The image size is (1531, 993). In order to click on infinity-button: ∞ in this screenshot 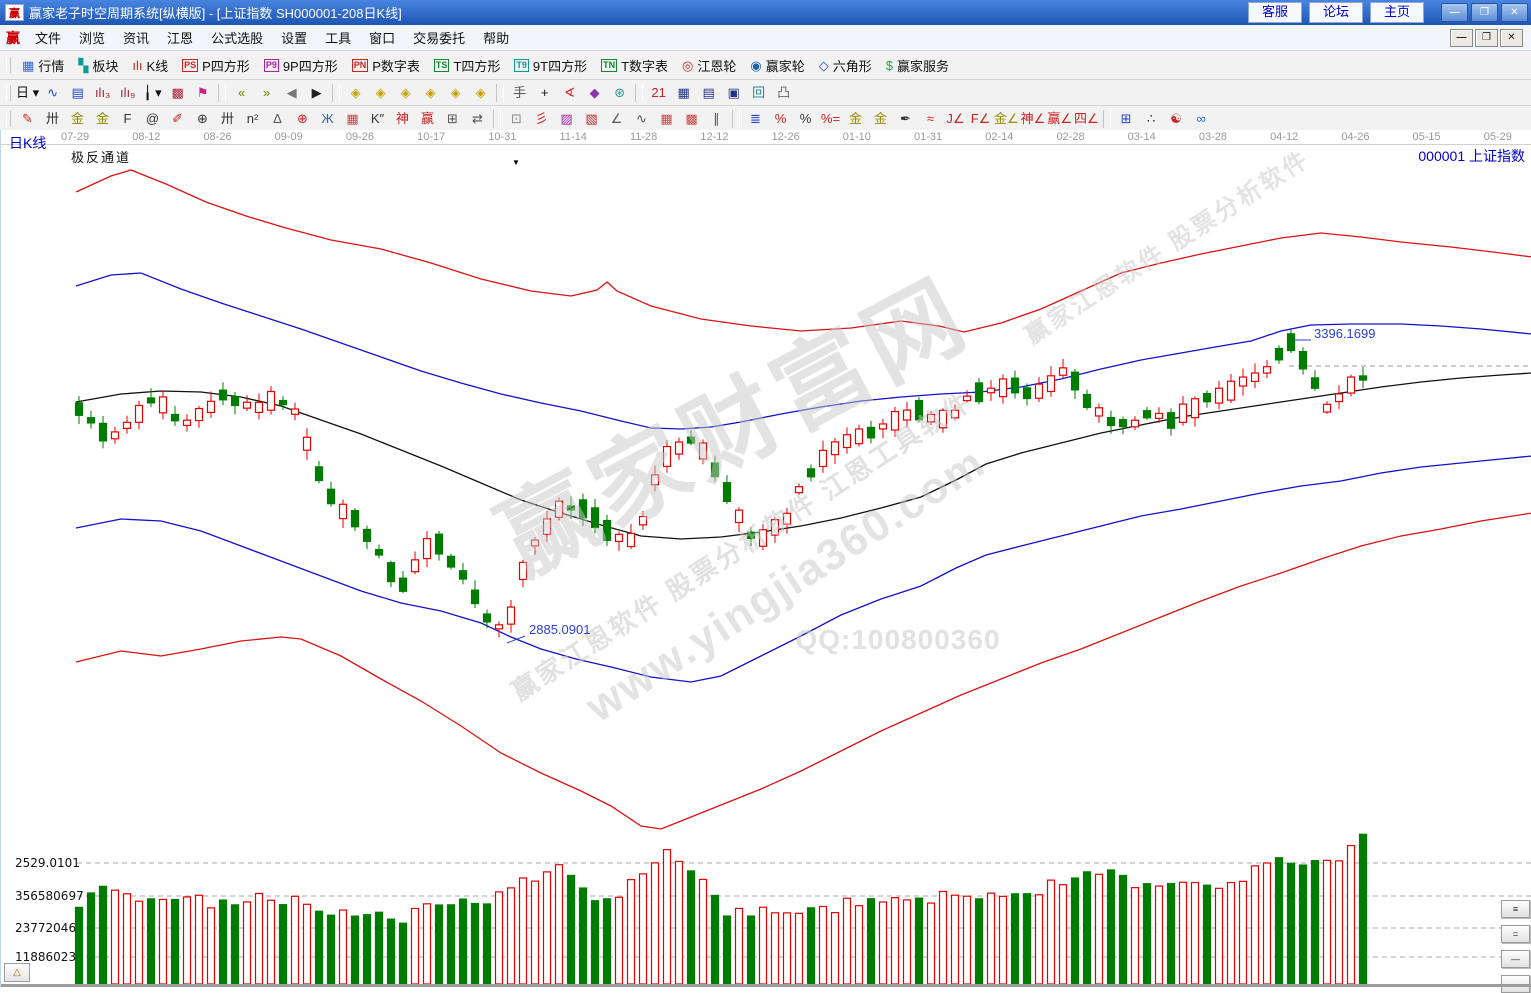, I will do `click(1201, 118)`.